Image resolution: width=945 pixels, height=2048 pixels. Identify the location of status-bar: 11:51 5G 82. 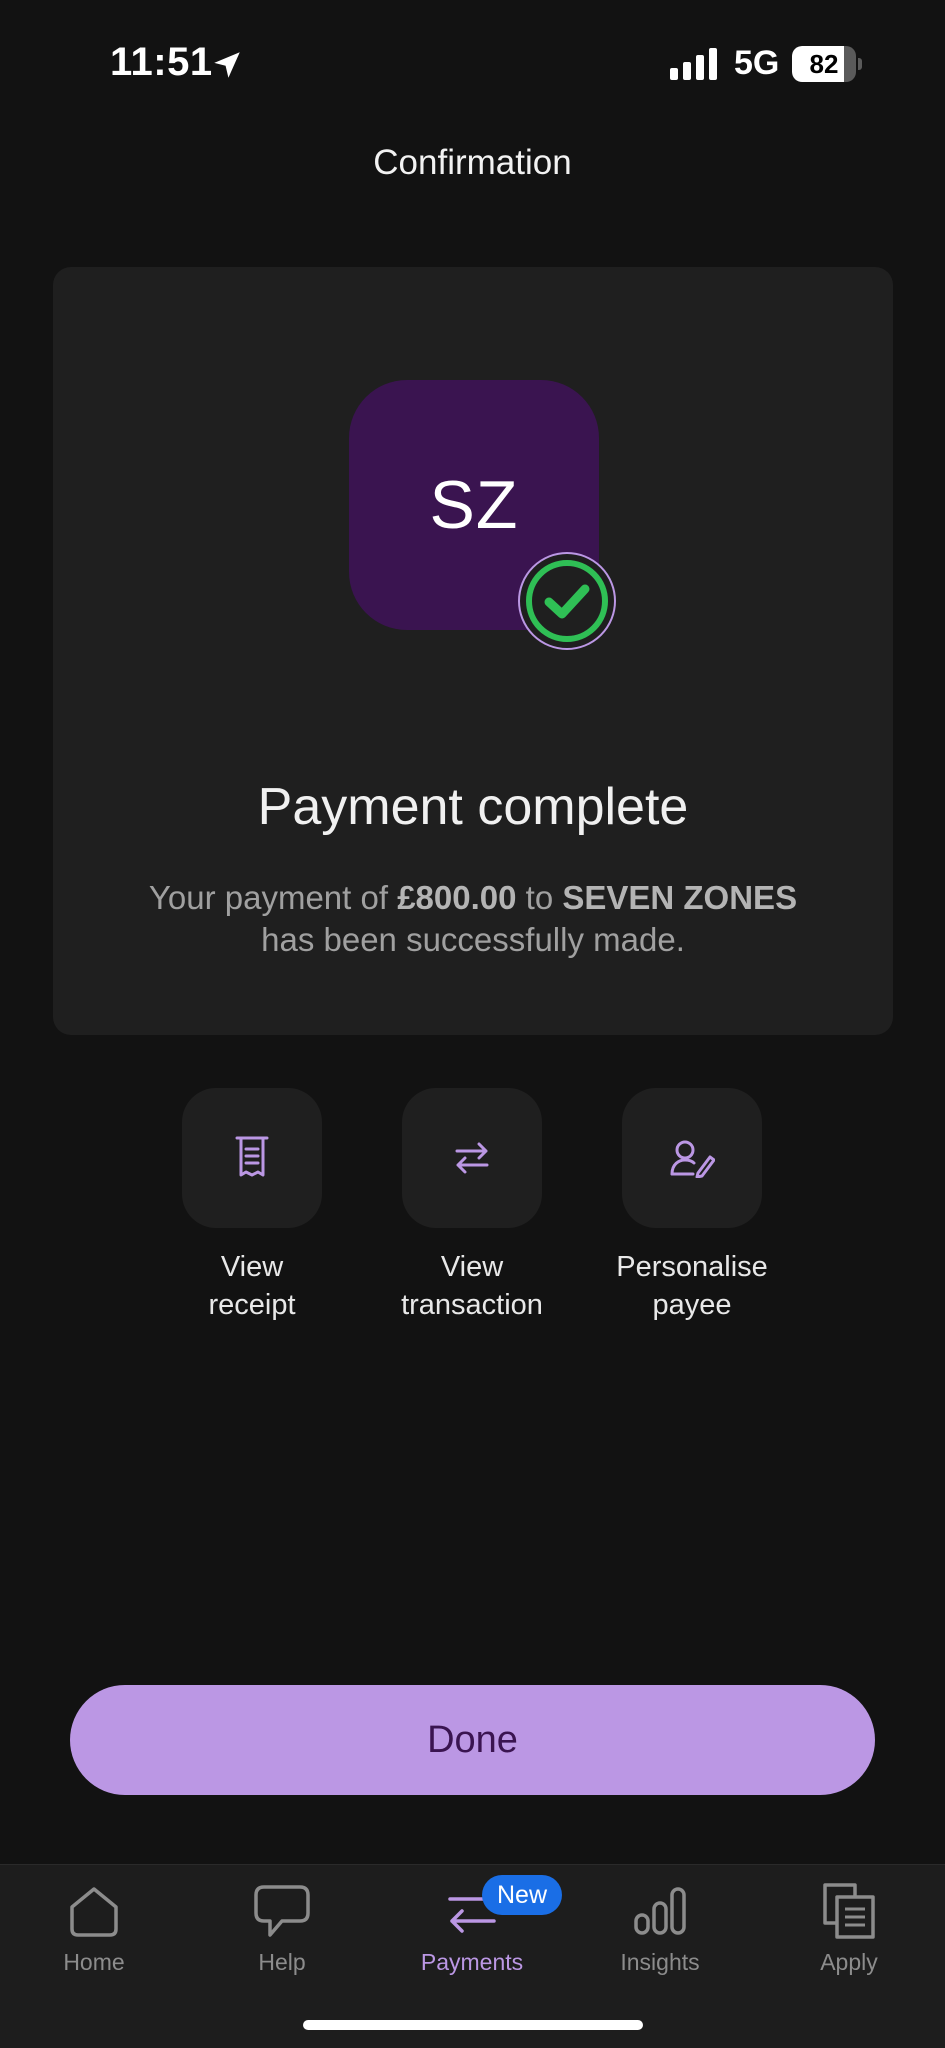
(472, 65).